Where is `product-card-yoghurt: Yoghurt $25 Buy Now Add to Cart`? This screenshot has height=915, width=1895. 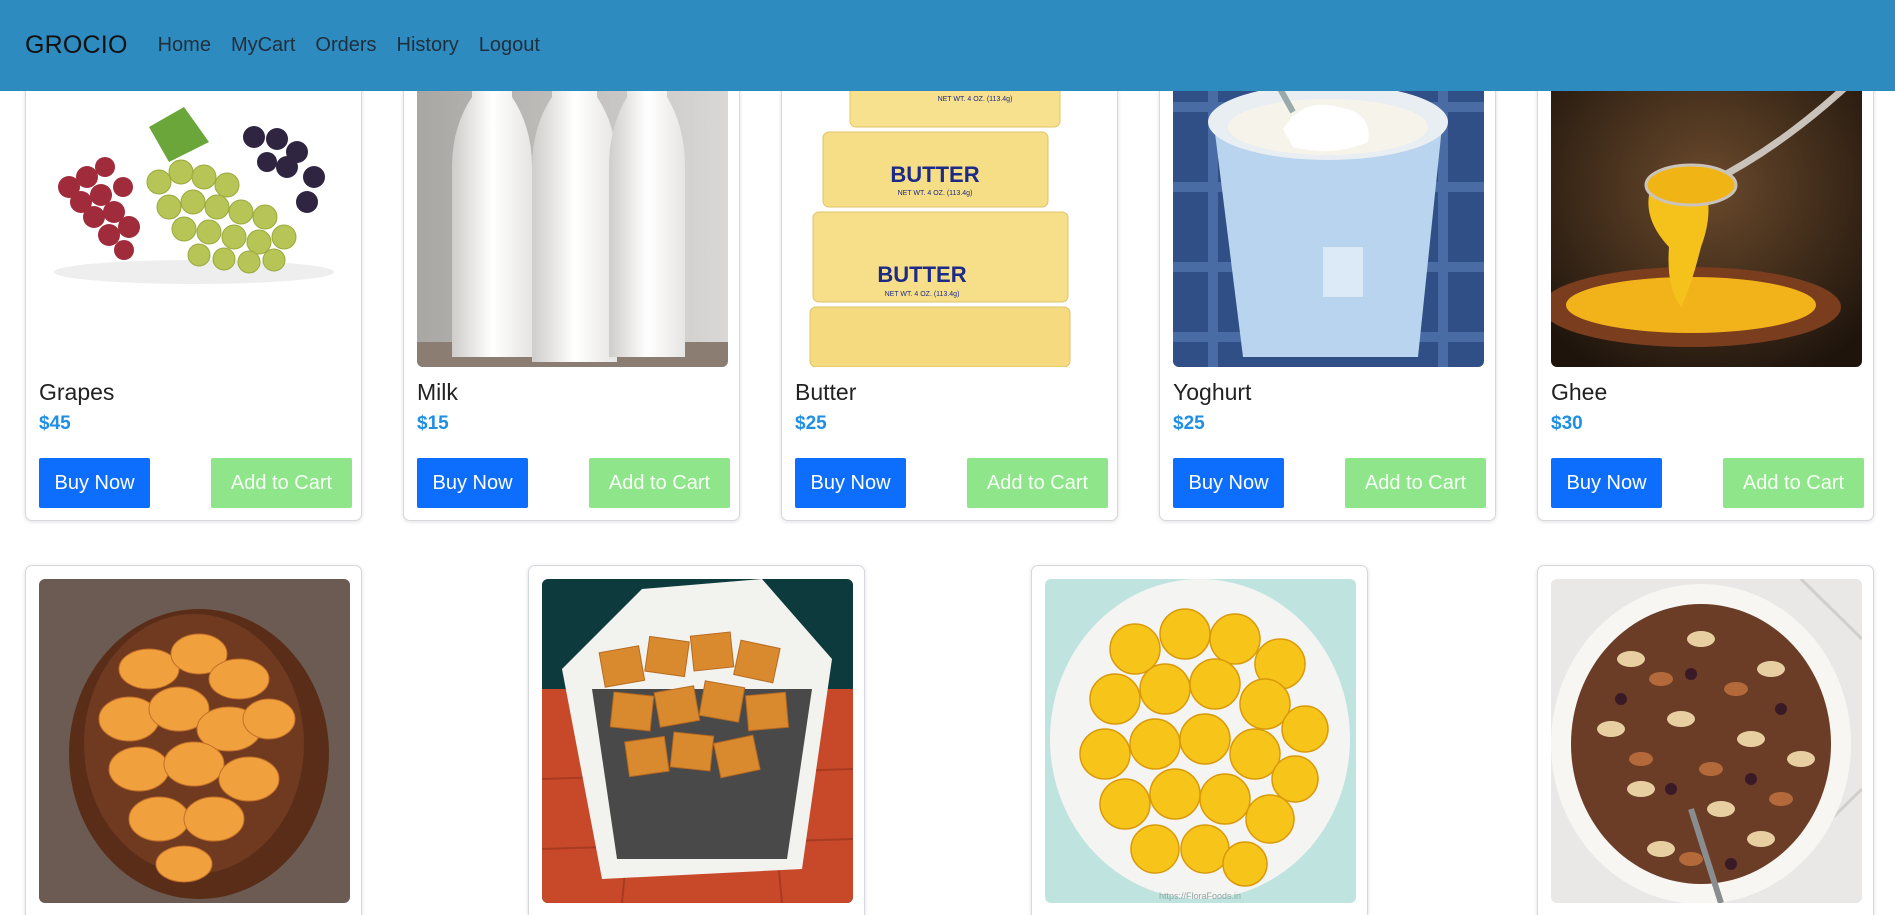
product-card-yoghurt: Yoghurt $25 Buy Now Add to Cart is located at coordinates (1327, 290).